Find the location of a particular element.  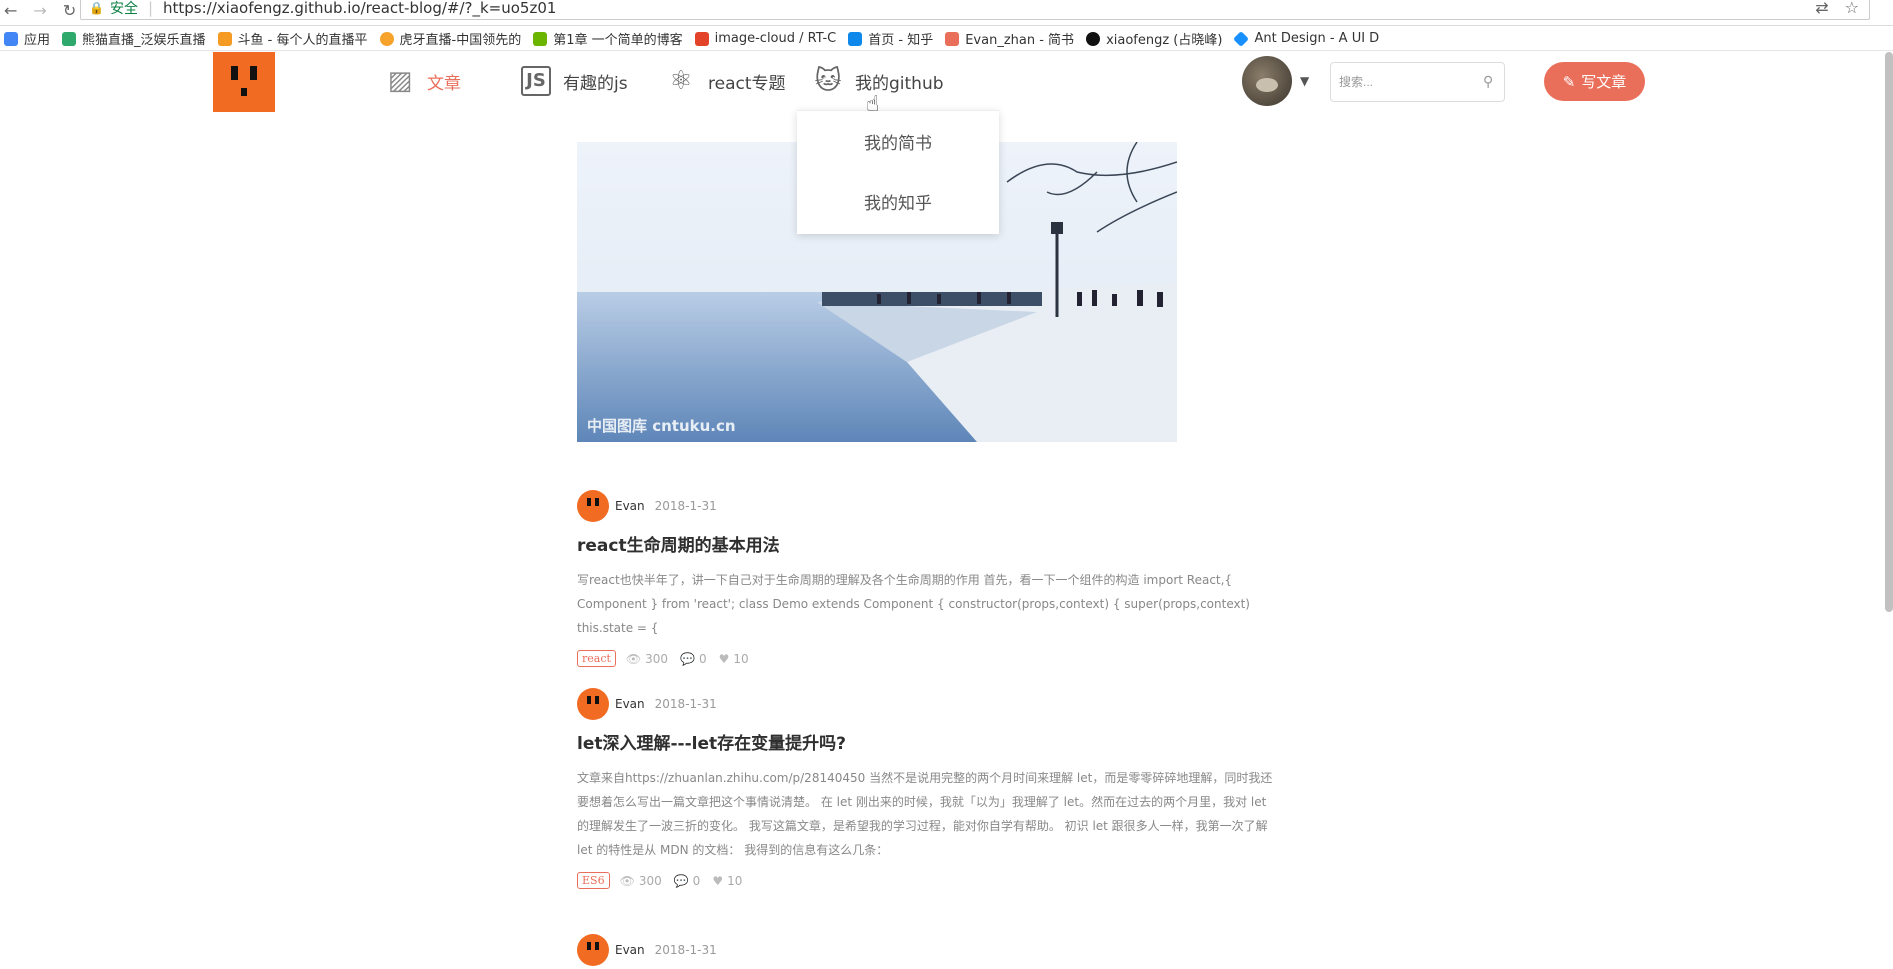

nav-label: 有趣的js is located at coordinates (595, 83).